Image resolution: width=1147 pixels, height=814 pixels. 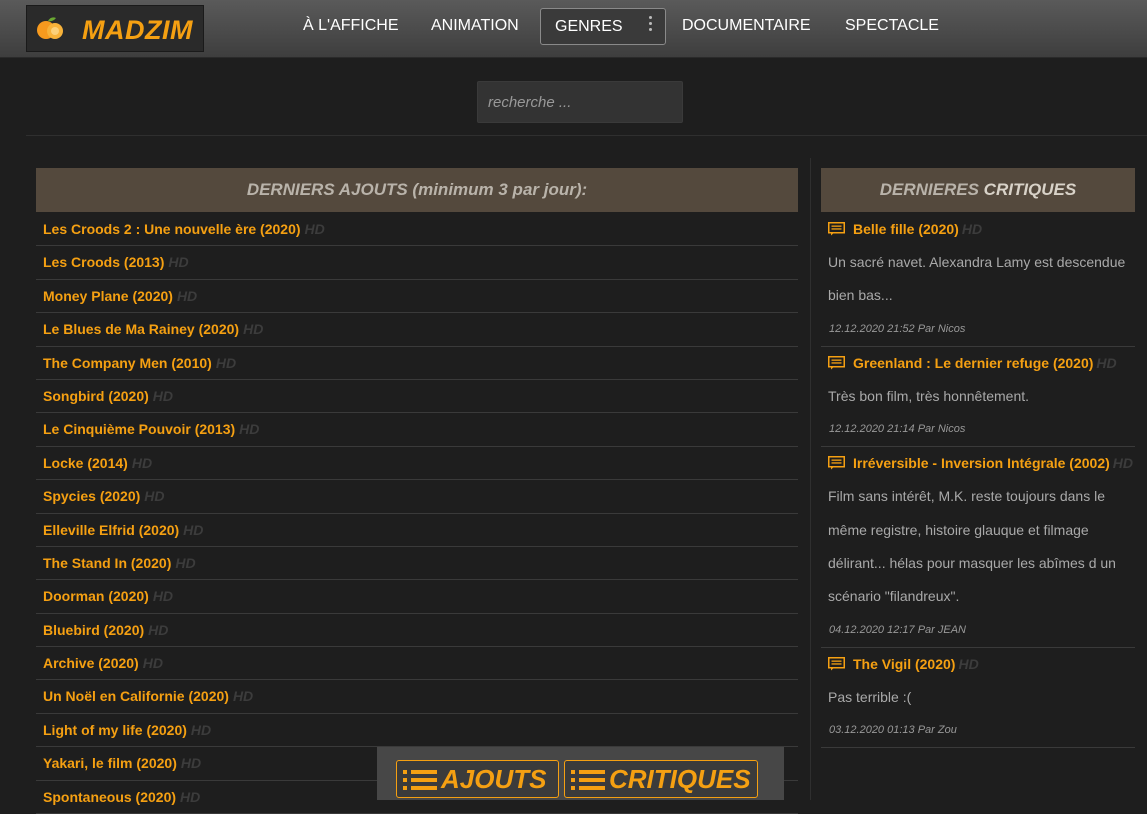 I want to click on nav-genres-dropdown: GENRES, so click(x=603, y=26).